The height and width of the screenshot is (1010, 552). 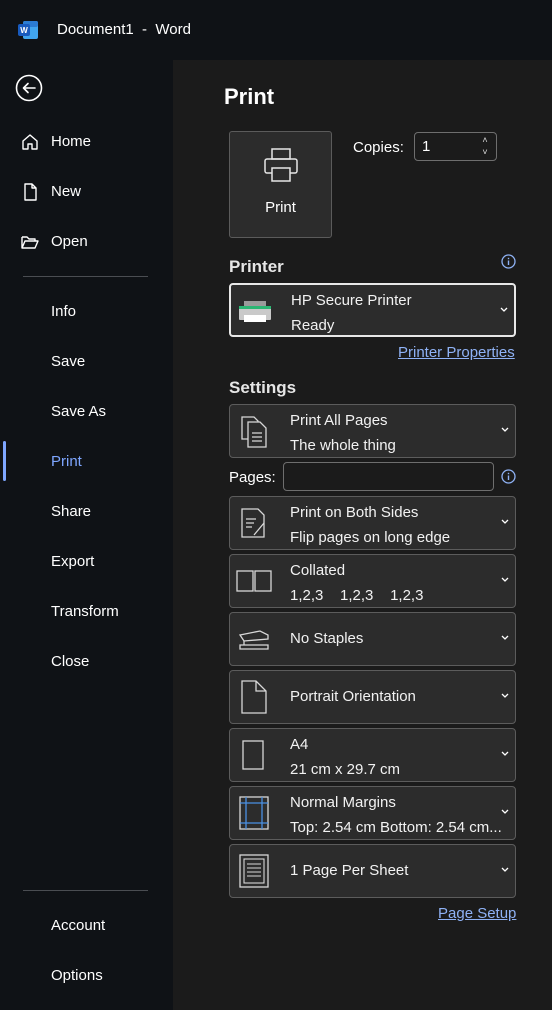 I want to click on nav-divider, so click(x=85, y=276).